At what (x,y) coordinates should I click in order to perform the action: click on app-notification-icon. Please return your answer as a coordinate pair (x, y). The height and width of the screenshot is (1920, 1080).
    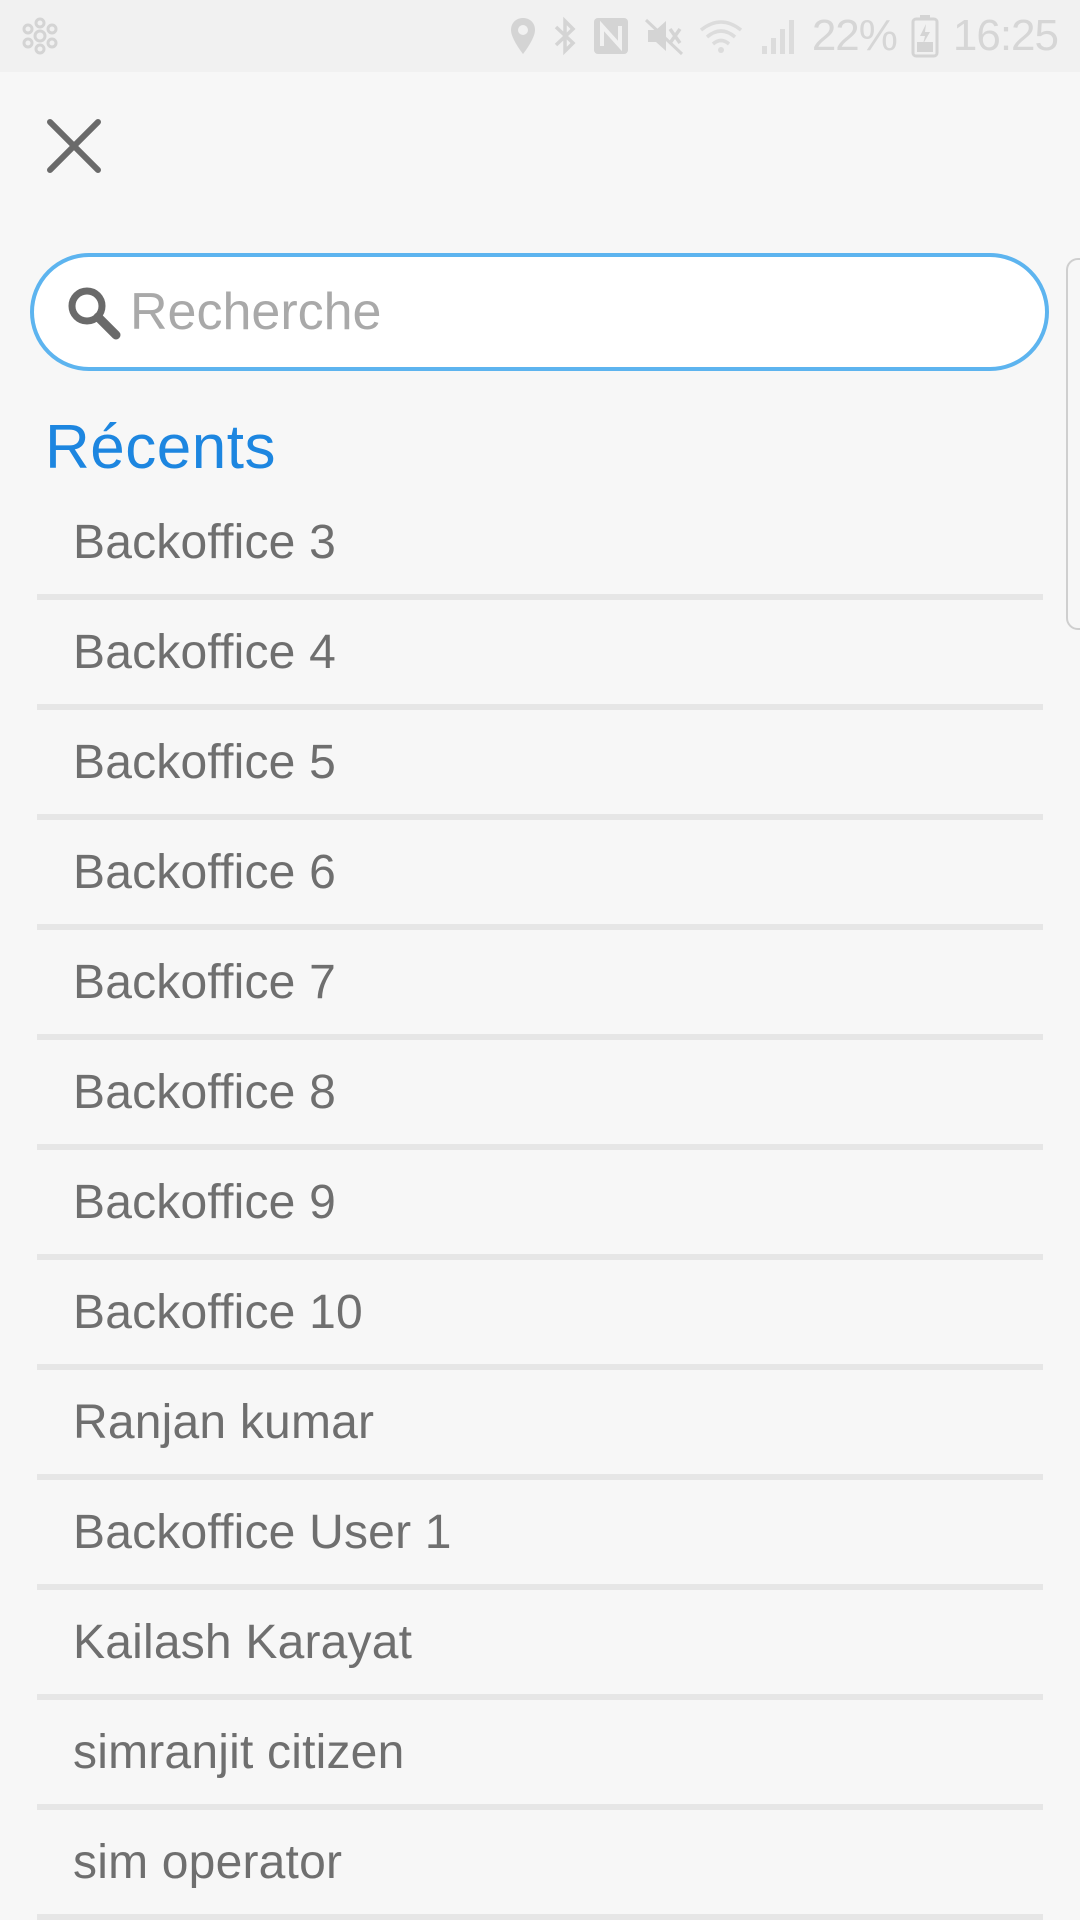
    Looking at the image, I should click on (40, 36).